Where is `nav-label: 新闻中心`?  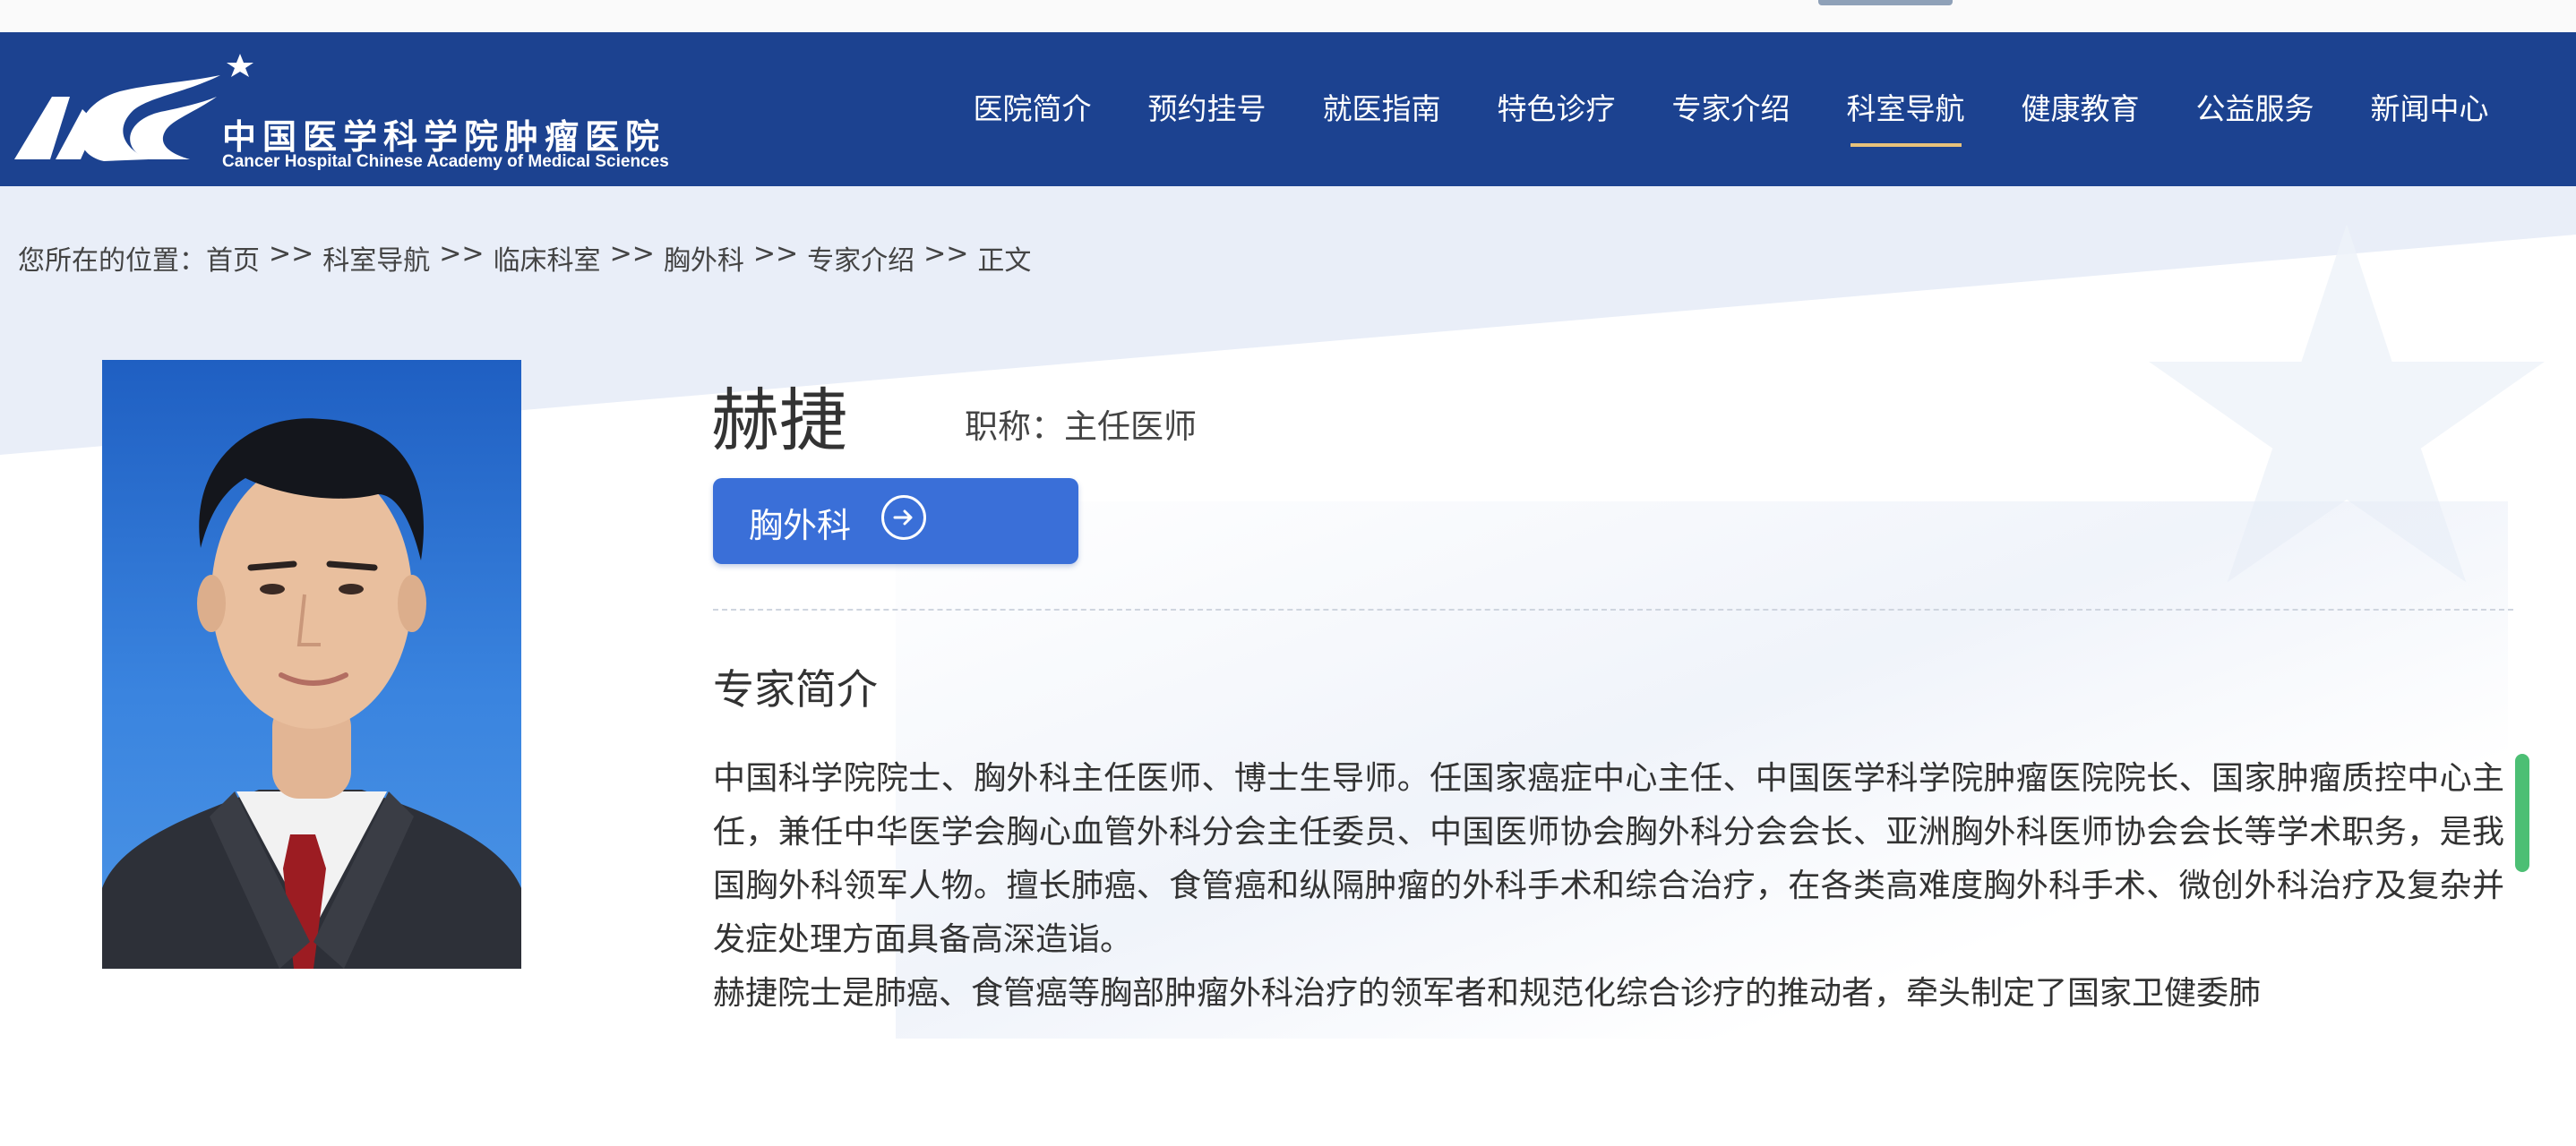
nav-label: 新闻中心 is located at coordinates (2429, 108).